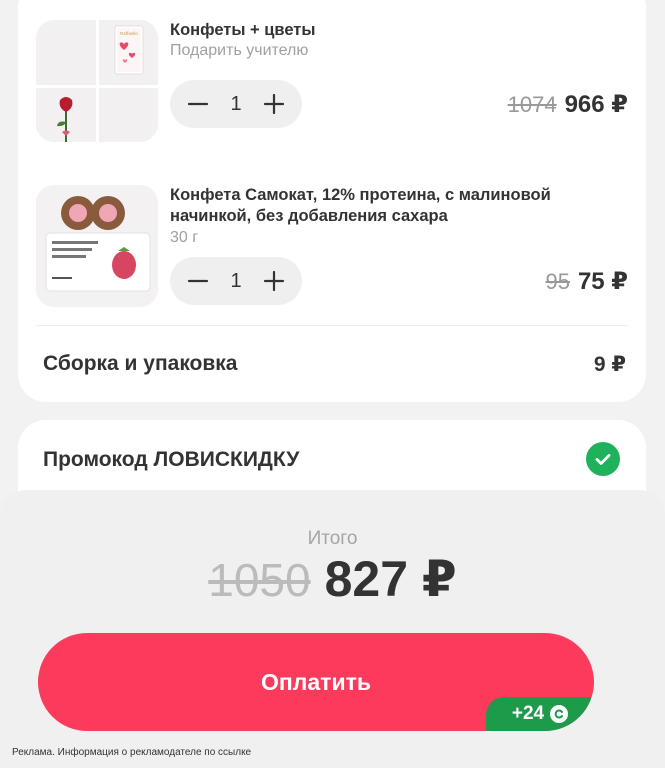 Image resolution: width=665 pixels, height=768 pixels. I want to click on check-circle-icon, so click(603, 459).